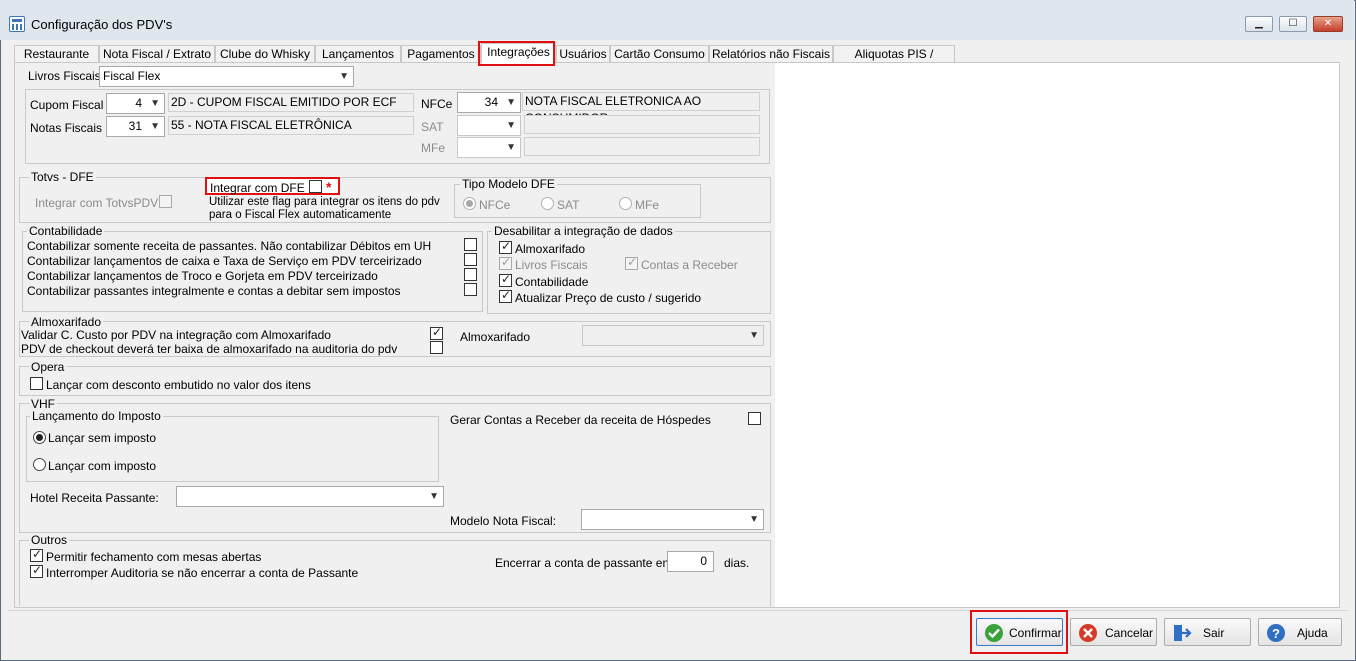 This screenshot has height=661, width=1356. Describe the element at coordinates (48, 367) in the screenshot. I see `opera-legend: Opera` at that location.